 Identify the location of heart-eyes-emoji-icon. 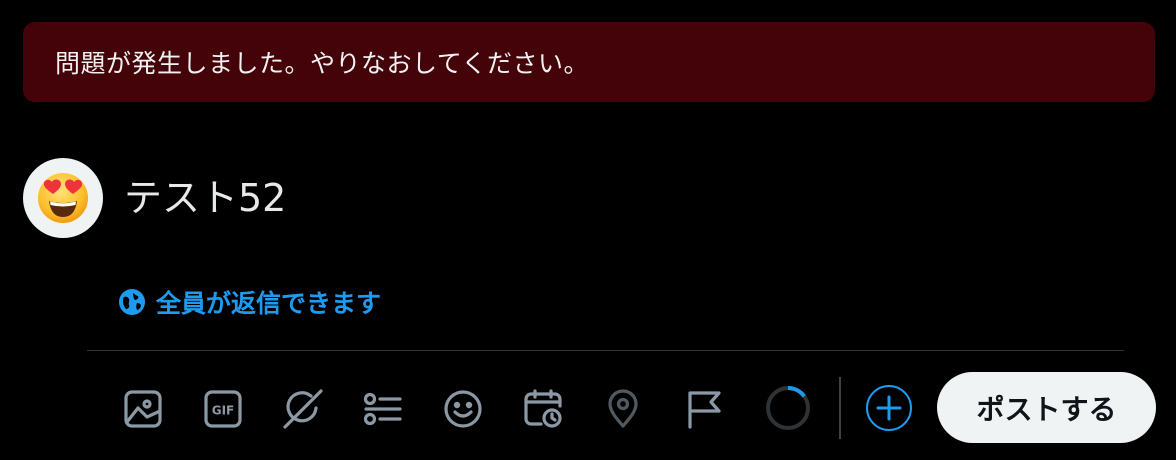
(63, 198).